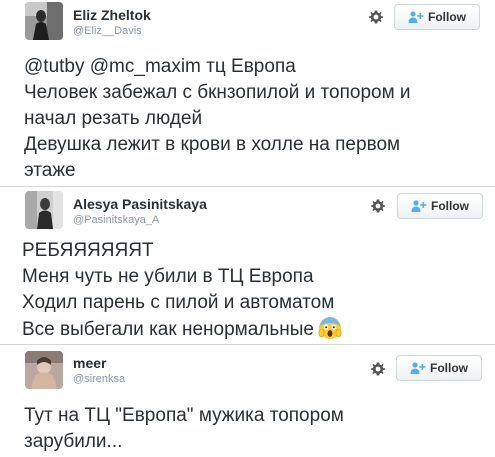 Image resolution: width=495 pixels, height=457 pixels. Describe the element at coordinates (168, 329) in the screenshot. I see `tweet-line: Все выбегали как ненормальные` at that location.